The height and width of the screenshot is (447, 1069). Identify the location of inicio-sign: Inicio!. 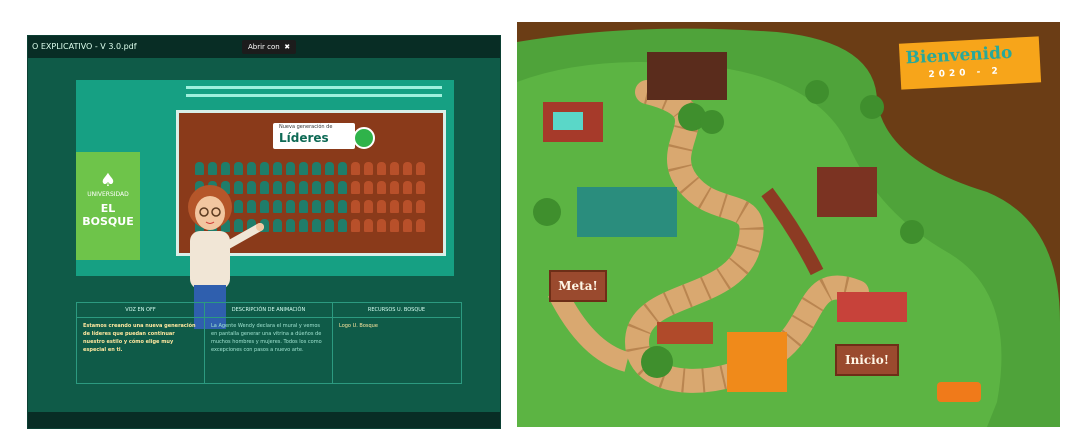
(867, 360).